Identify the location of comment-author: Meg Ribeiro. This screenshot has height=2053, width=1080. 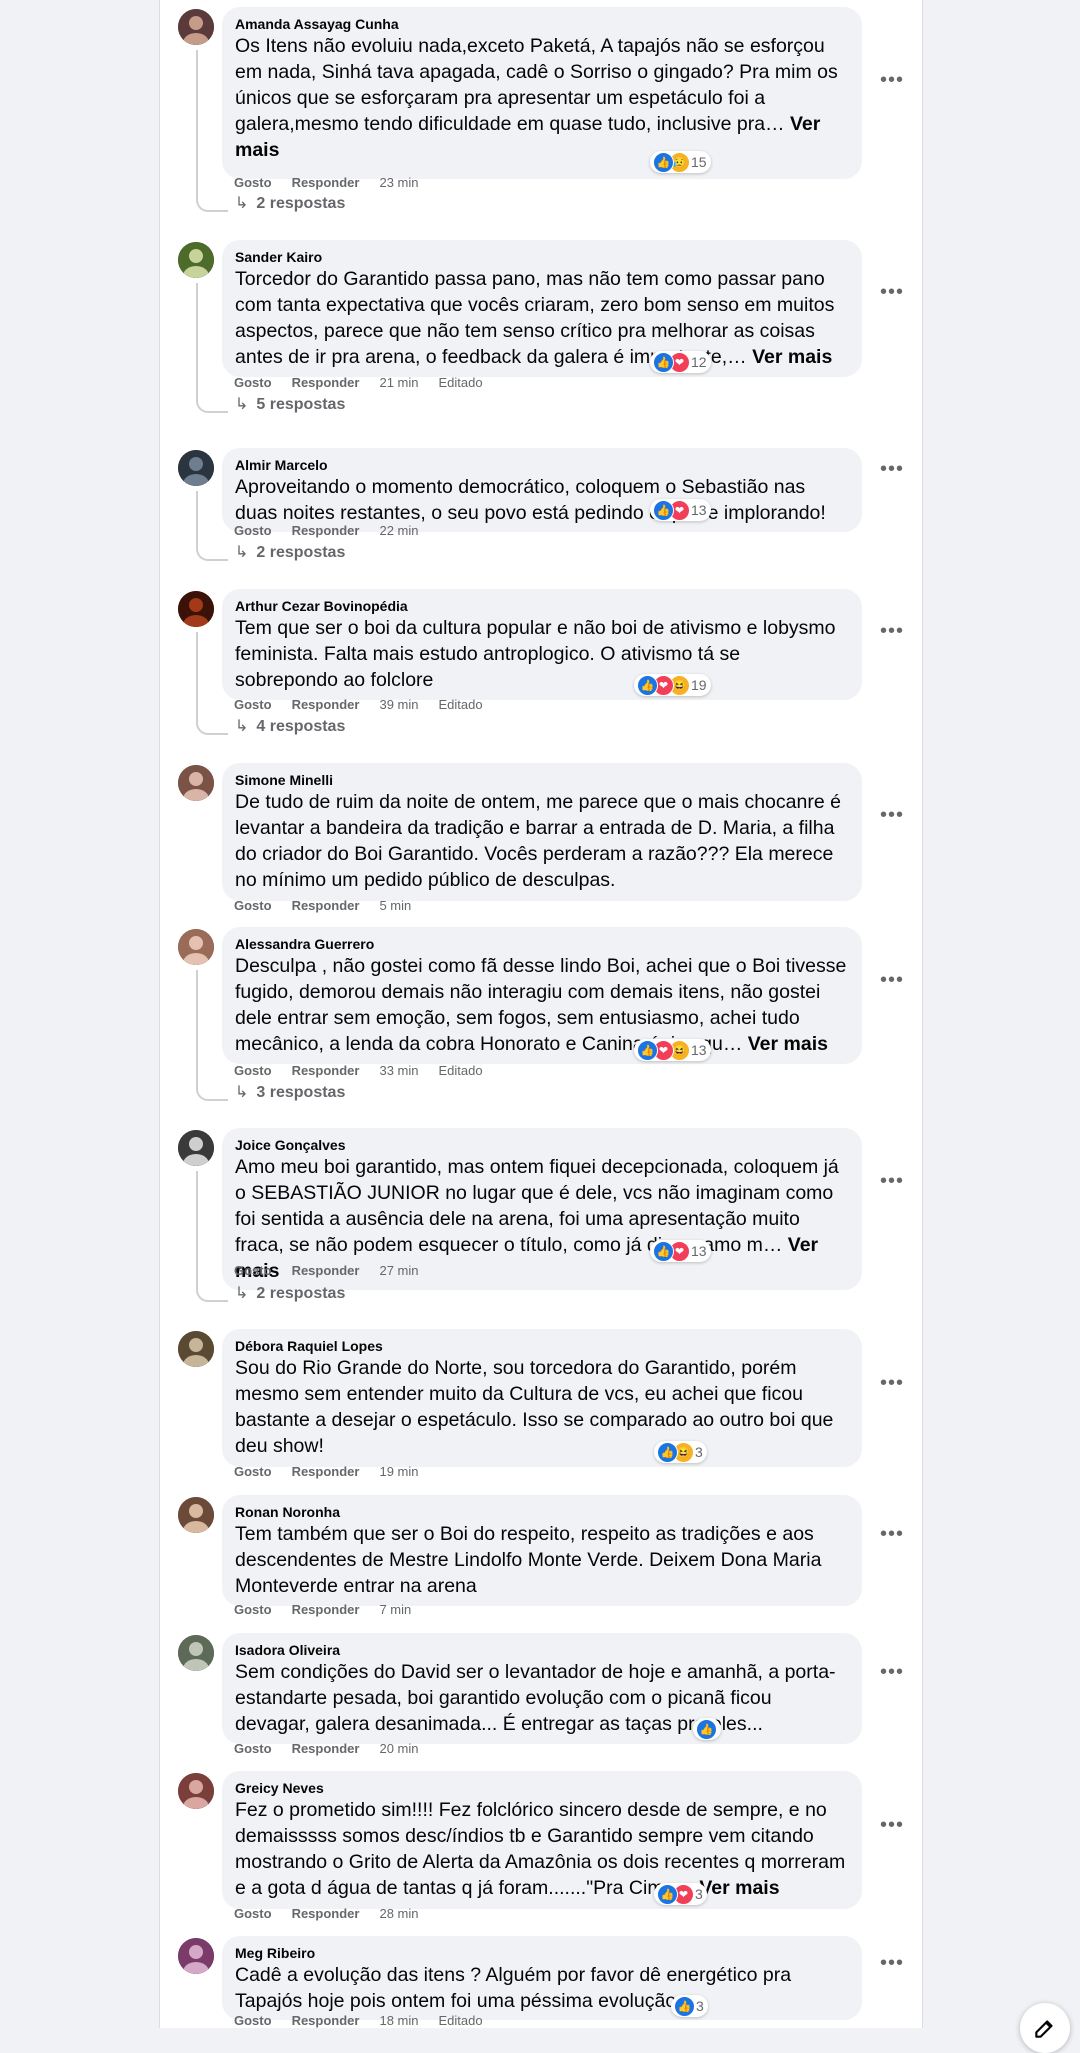
(541, 1953).